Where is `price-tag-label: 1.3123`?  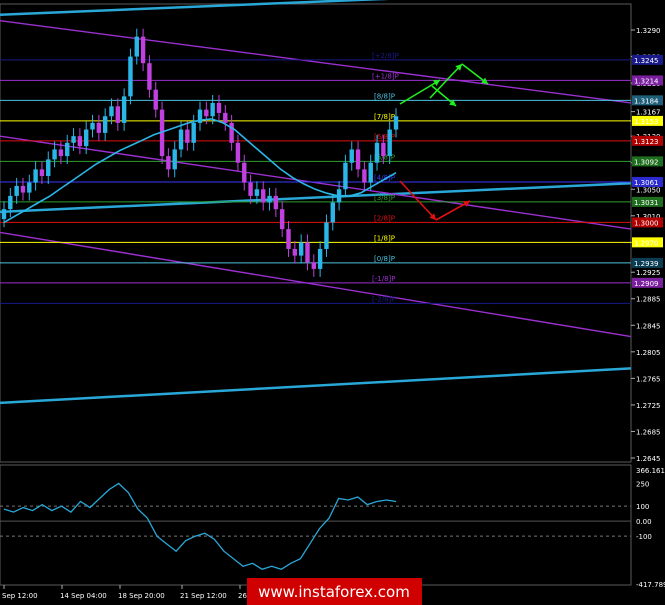 price-tag-label: 1.3123 is located at coordinates (646, 142).